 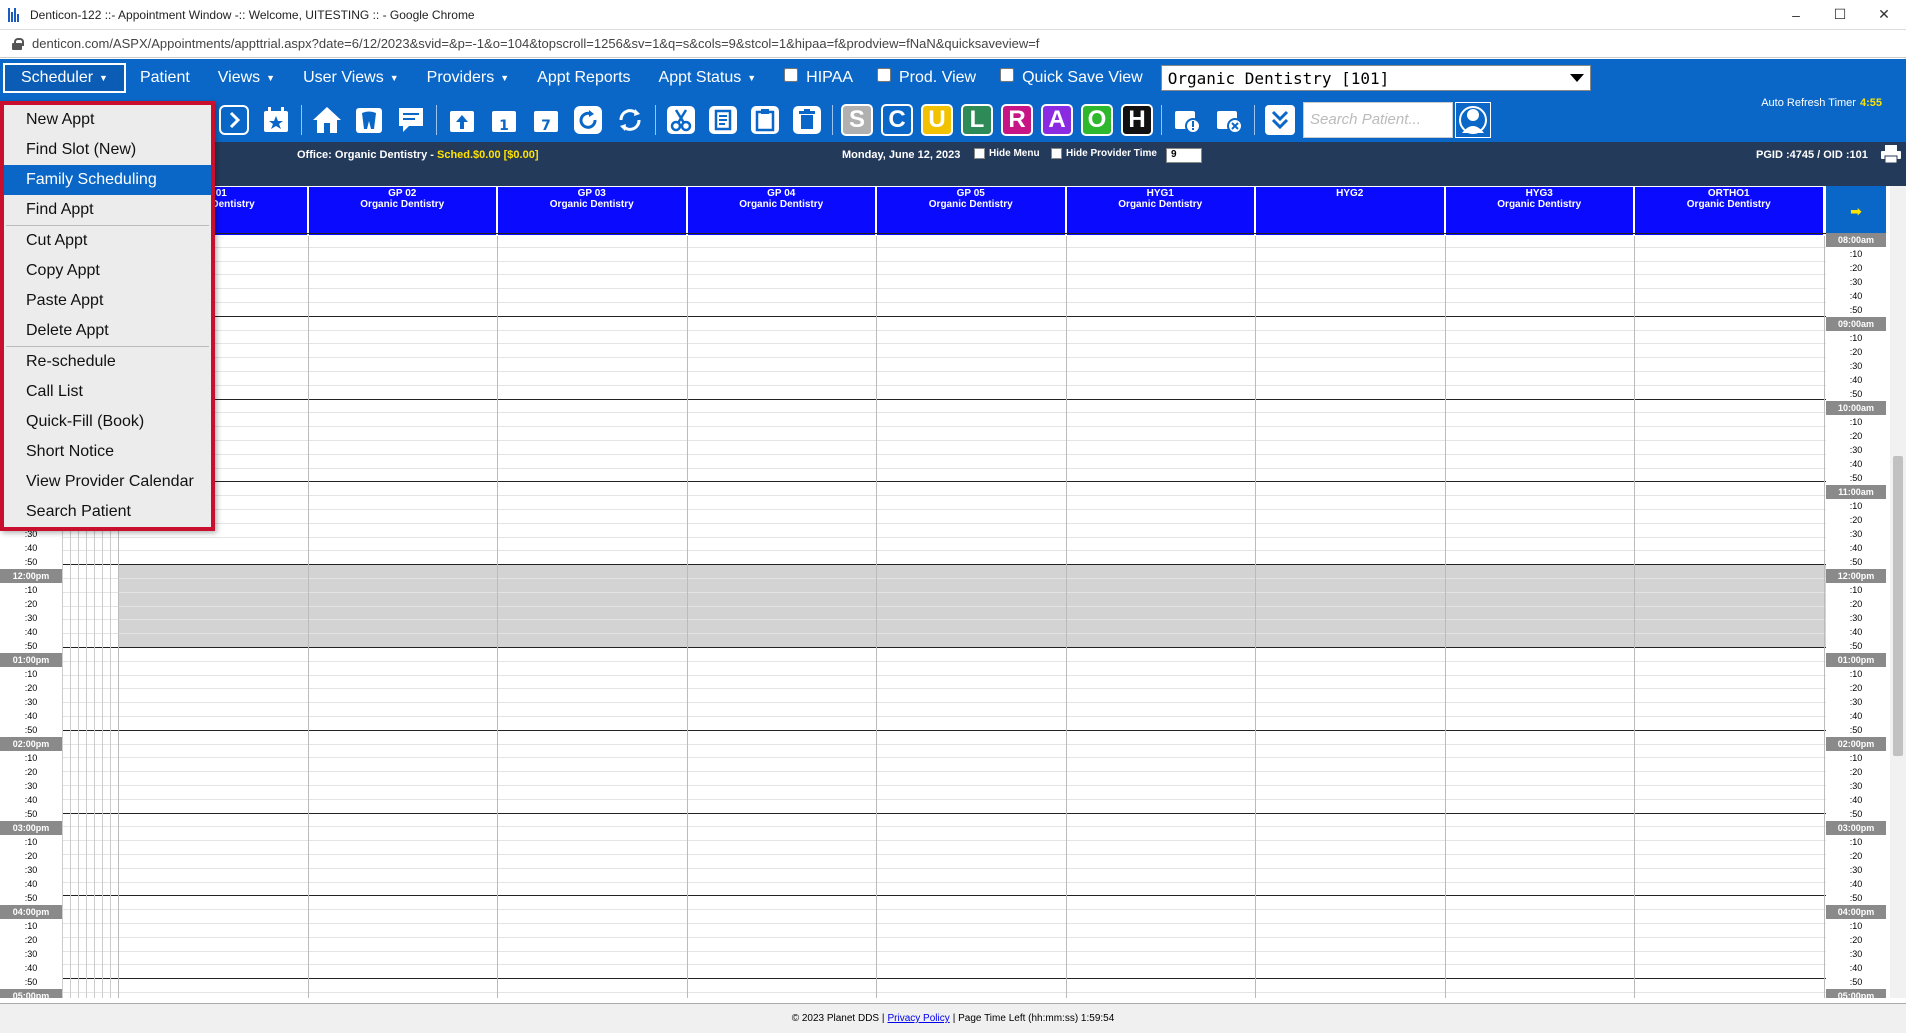 What do you see at coordinates (1856, 296) in the screenshot?
I see `minute-label: :40` at bounding box center [1856, 296].